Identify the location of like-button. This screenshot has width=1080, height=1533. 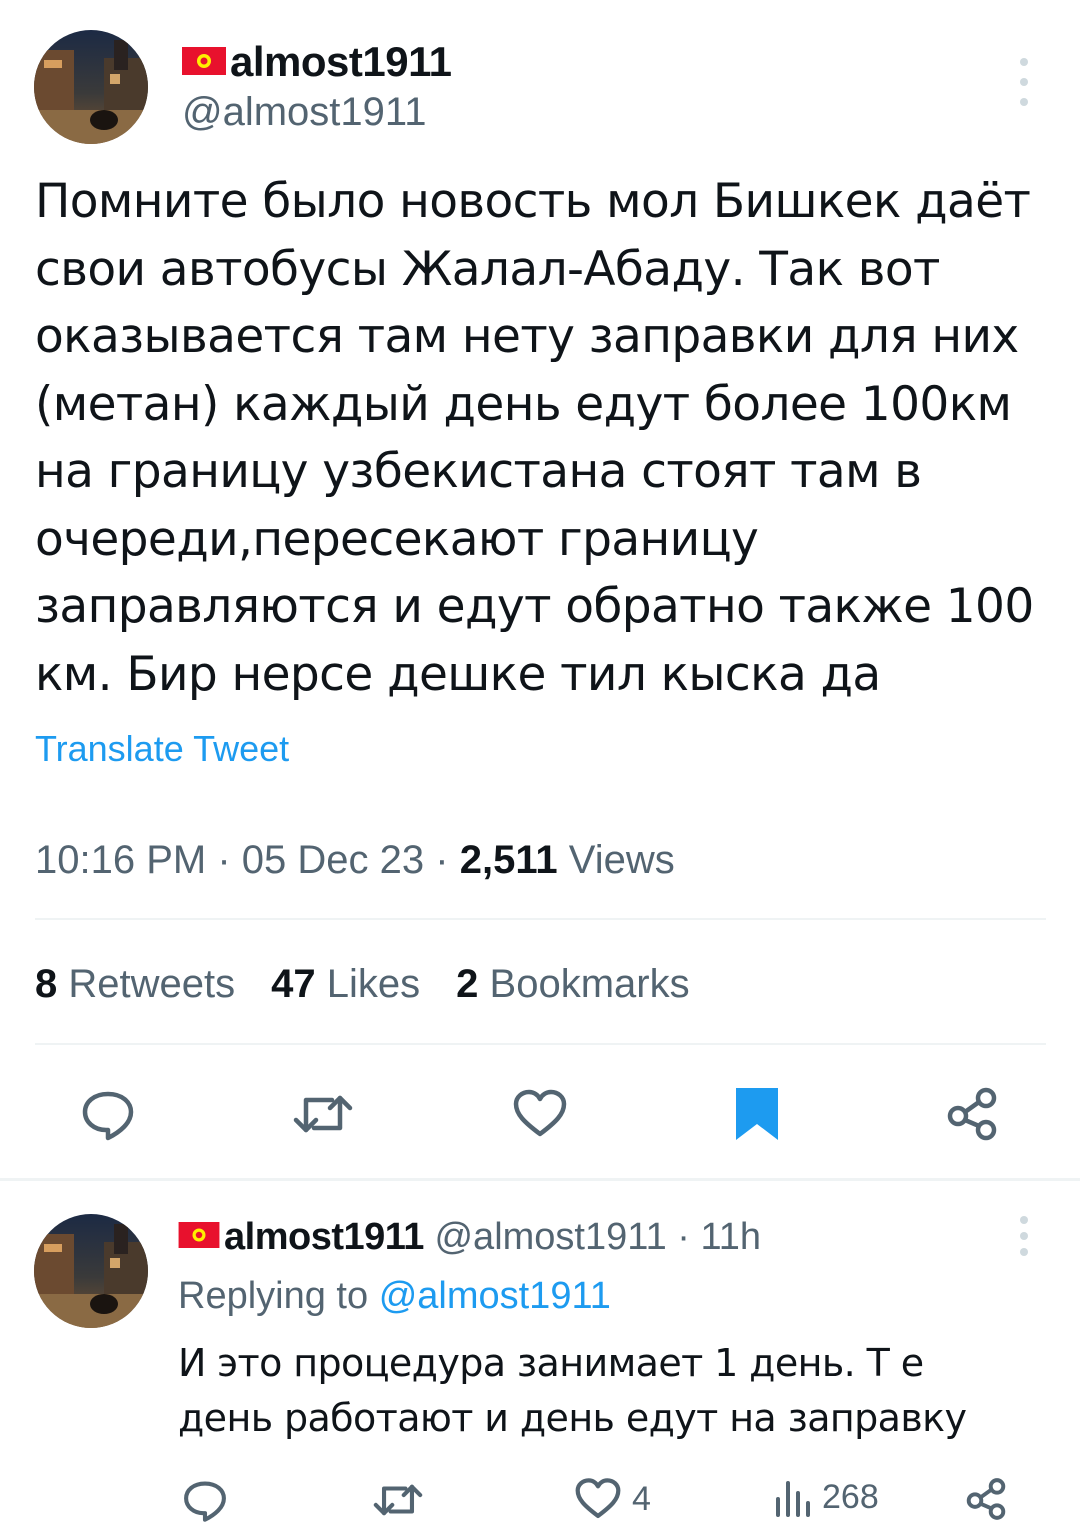
(540, 1114).